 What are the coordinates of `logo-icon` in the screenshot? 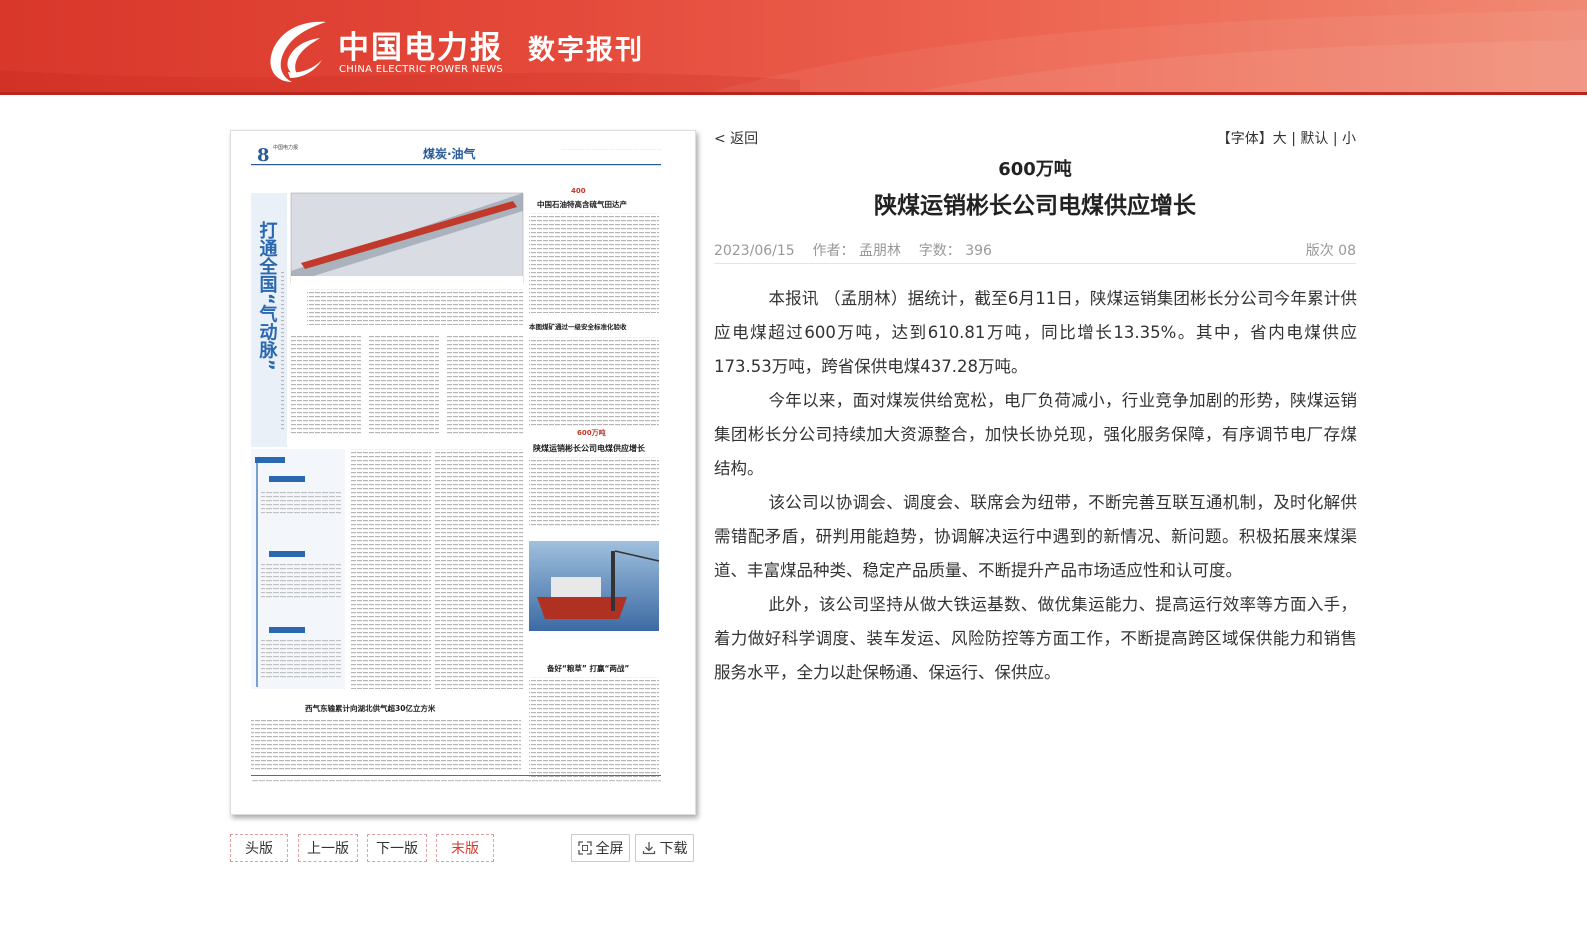 It's located at (298, 50).